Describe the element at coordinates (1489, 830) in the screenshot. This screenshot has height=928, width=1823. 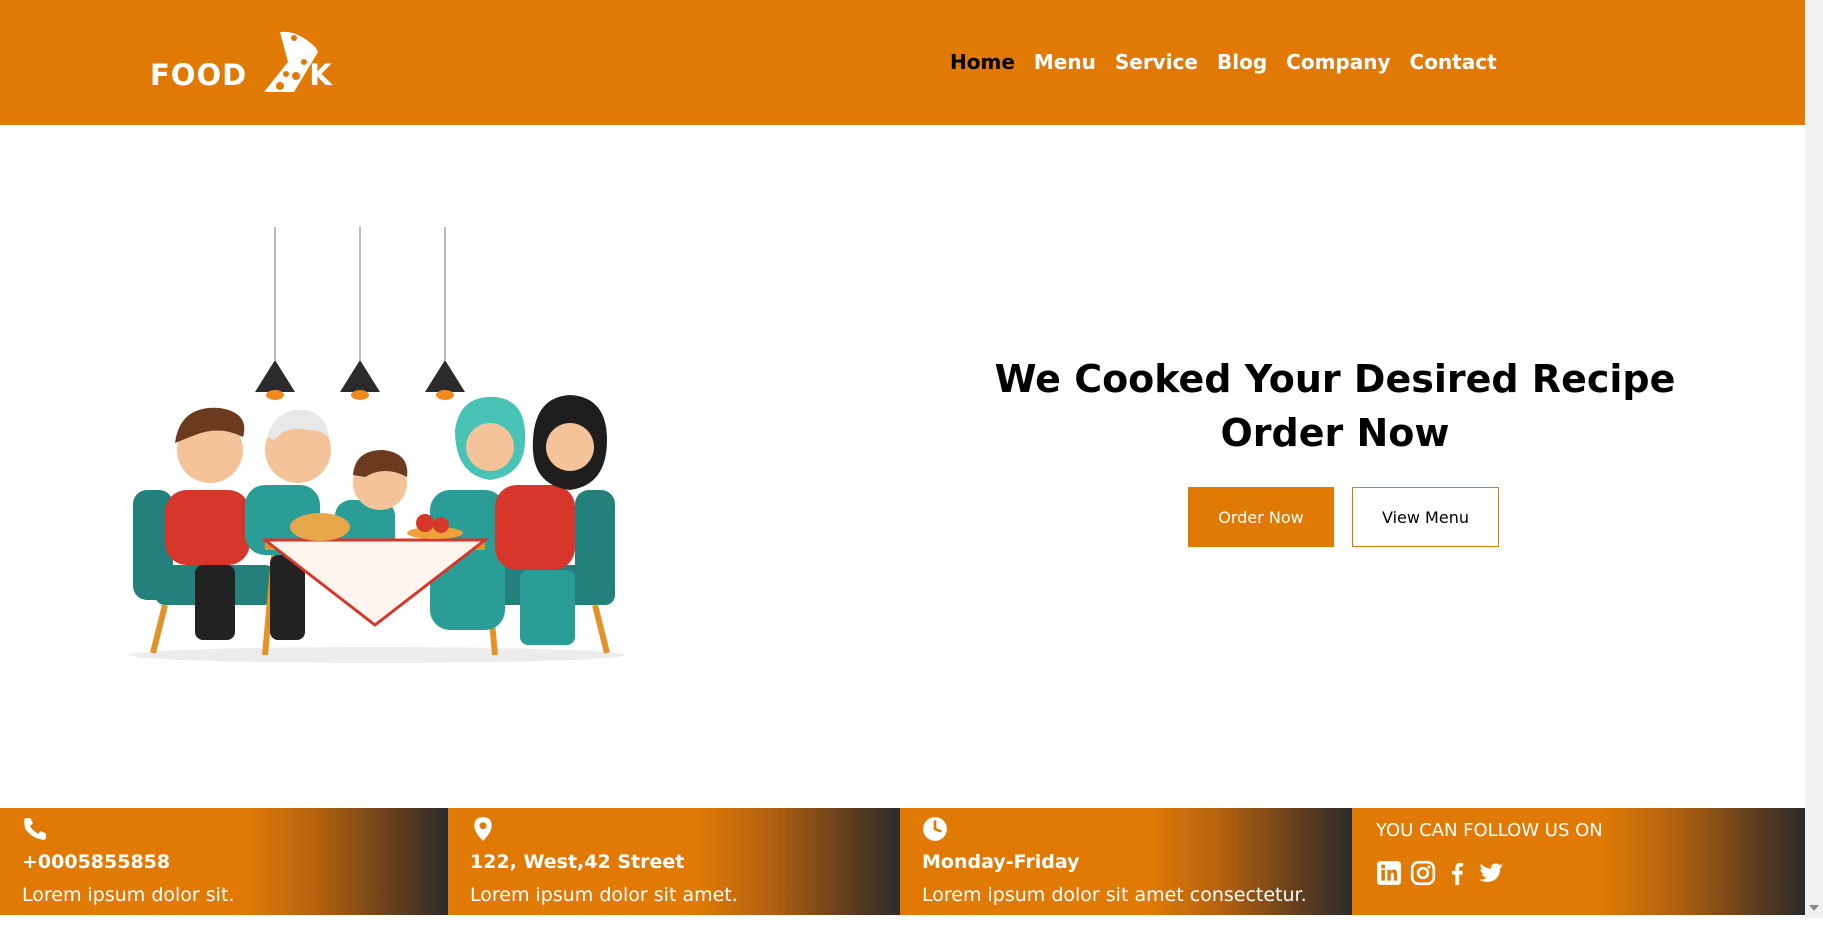
I see `follow-us-title: YOU CAN FOLLOW US ON` at that location.